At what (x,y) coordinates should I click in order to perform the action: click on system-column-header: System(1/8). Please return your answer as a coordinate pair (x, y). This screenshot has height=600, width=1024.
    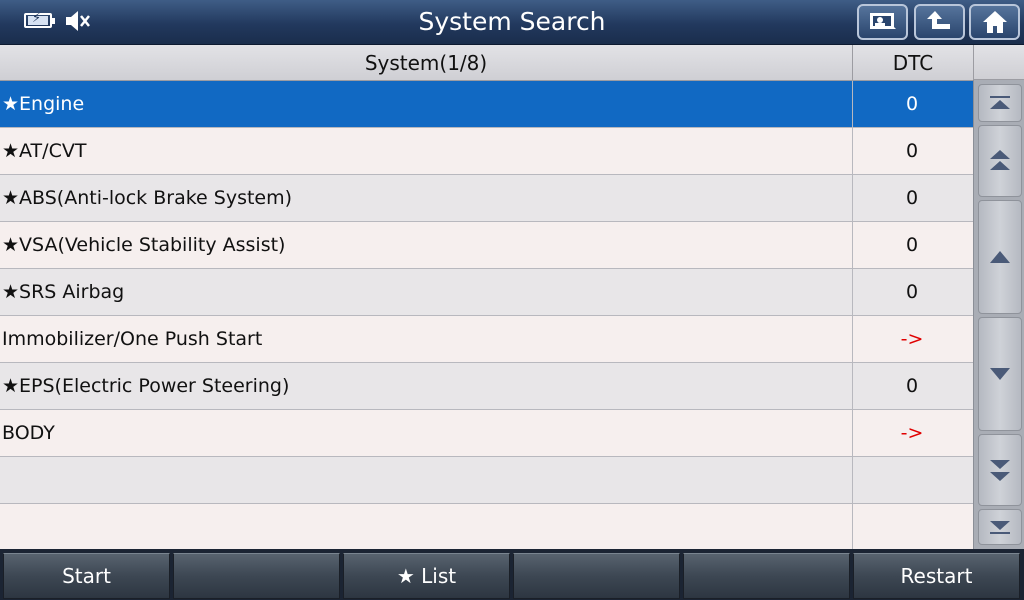
    Looking at the image, I should click on (426, 62).